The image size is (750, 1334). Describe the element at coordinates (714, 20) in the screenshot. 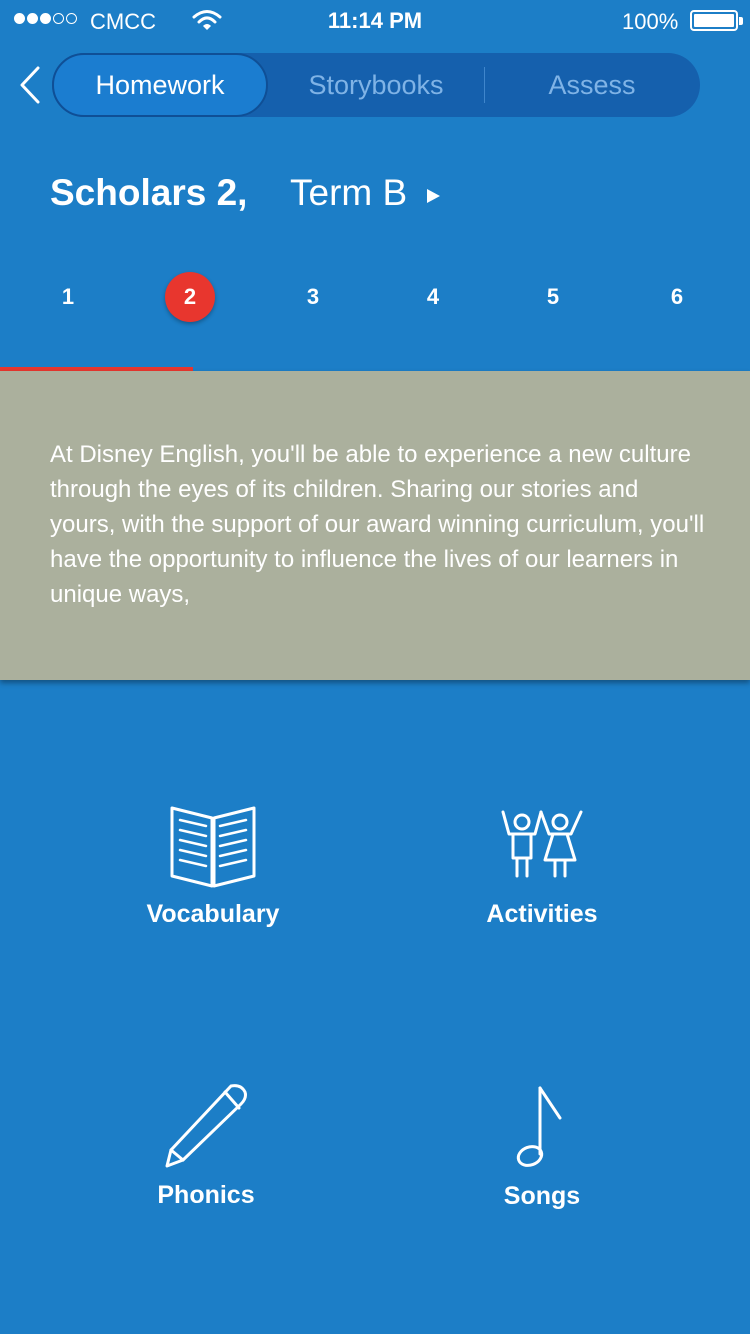

I see `battery-icon` at that location.